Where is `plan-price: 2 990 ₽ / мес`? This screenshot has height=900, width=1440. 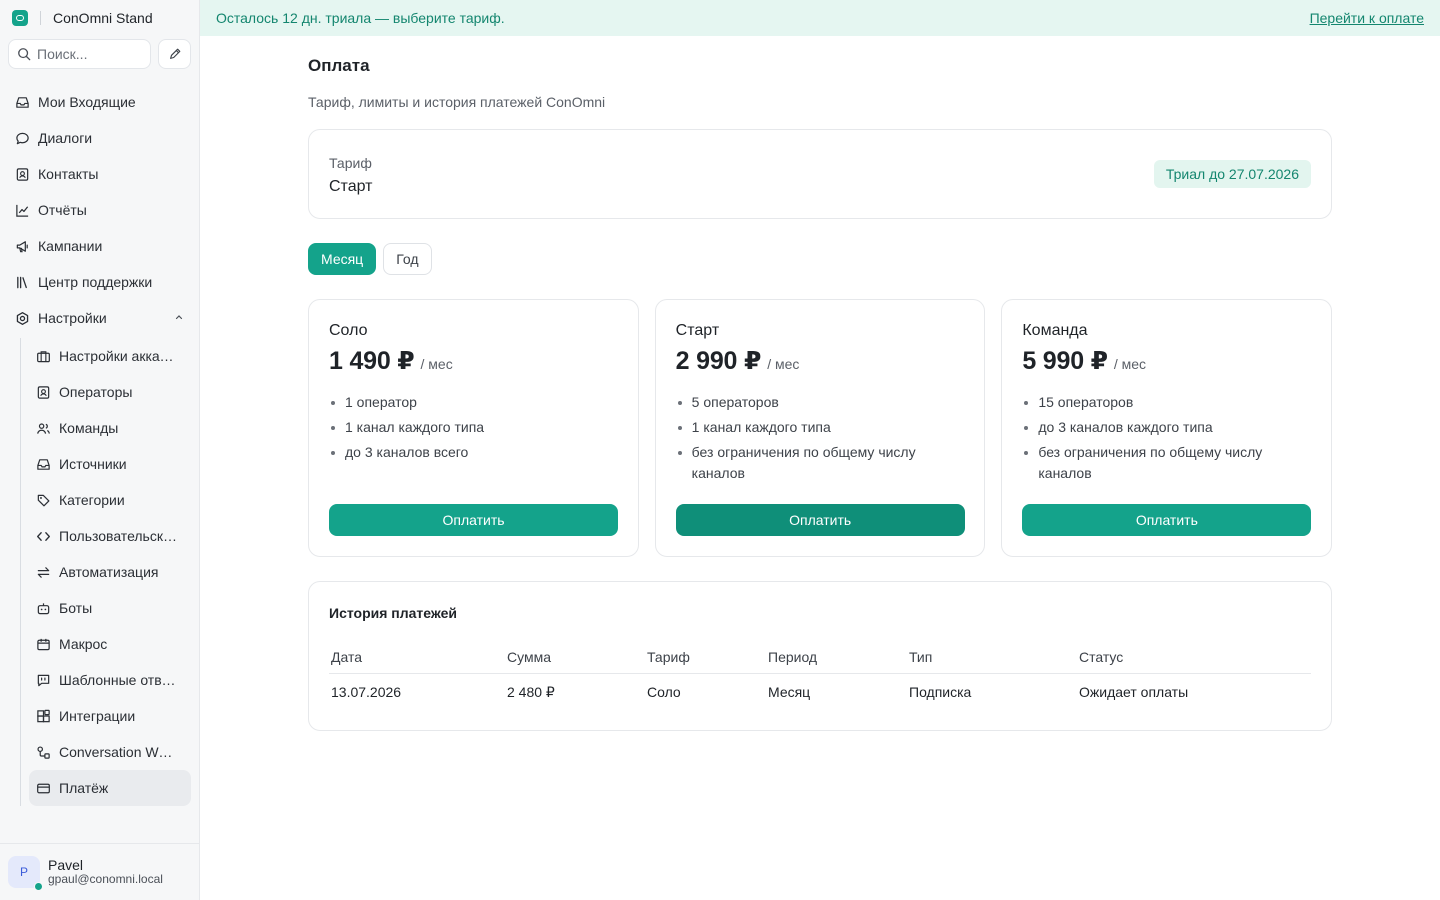
plan-price: 2 990 ₽ / мес is located at coordinates (820, 361).